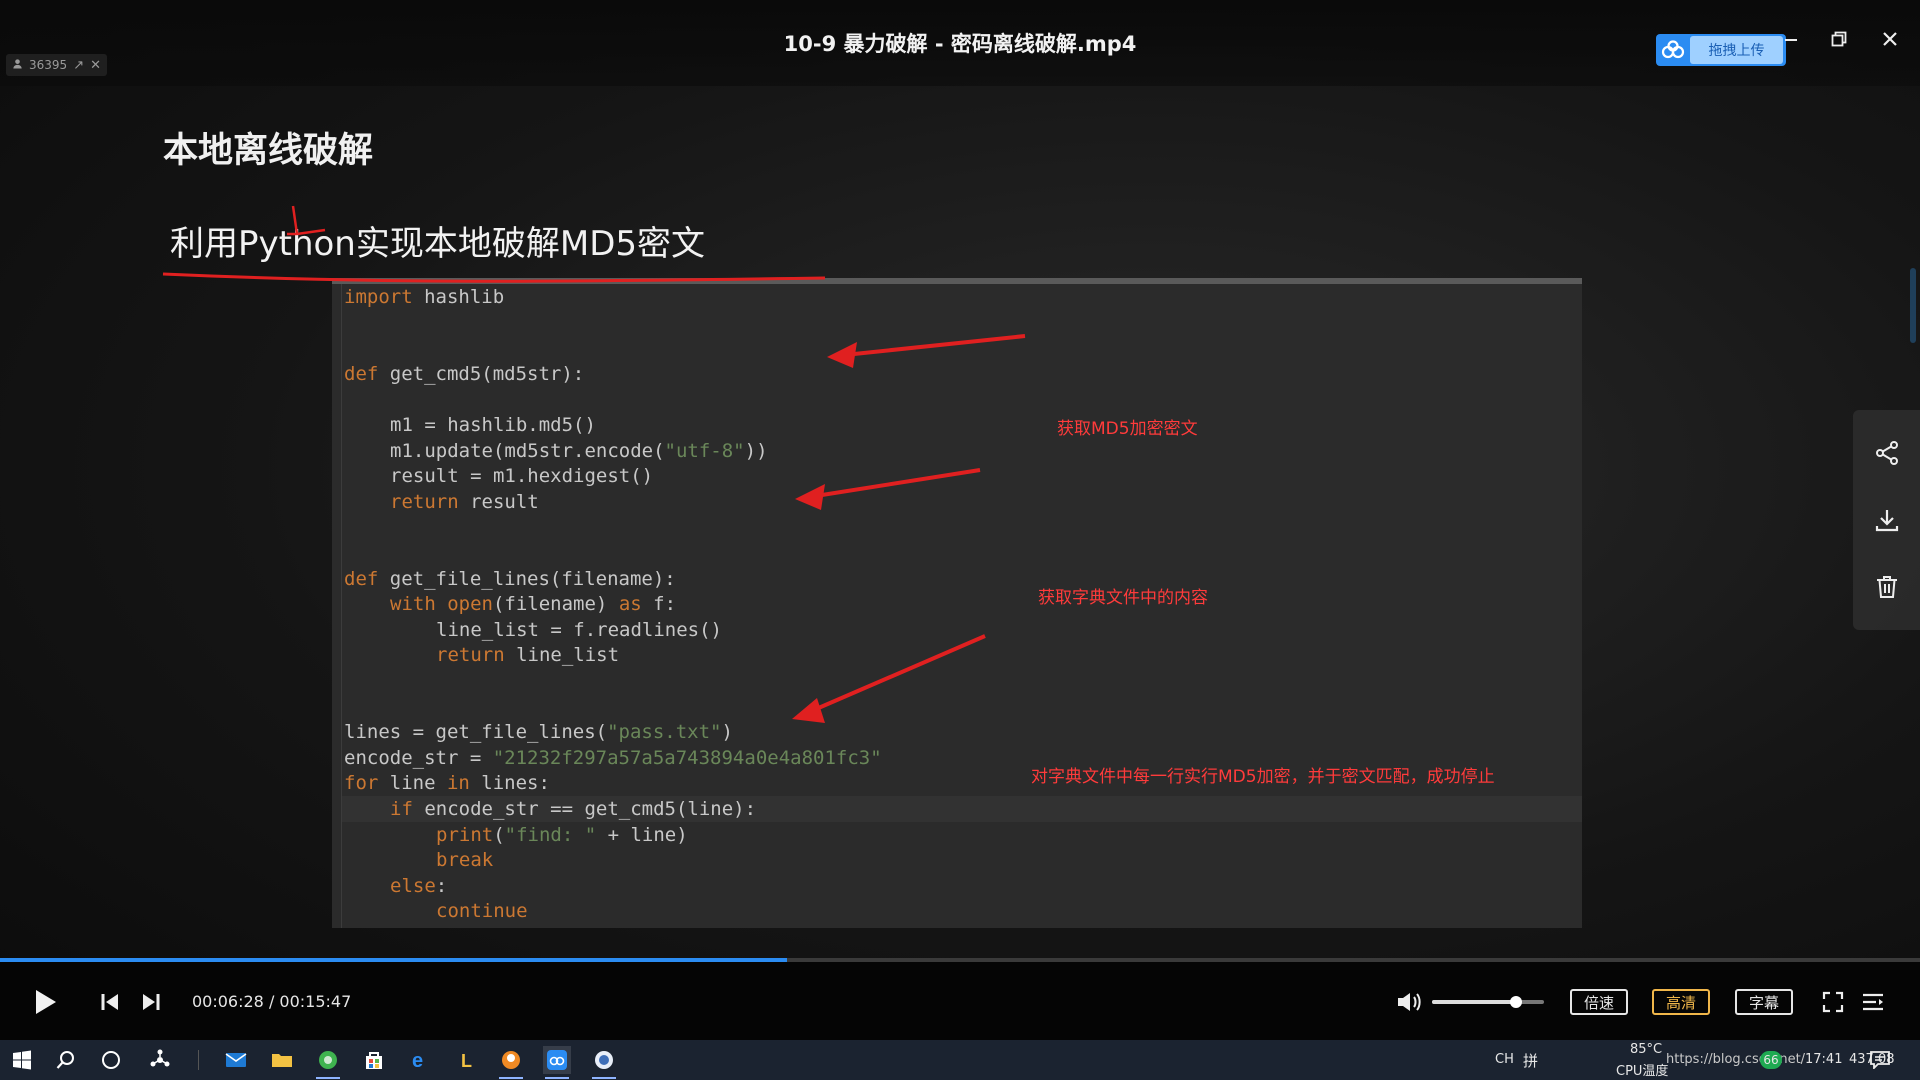 The height and width of the screenshot is (1080, 1920). I want to click on title-bar: 10-9 暴力破解 - 密码离线破解.mp4 36395 ↗ ✕ 拖拽上传, so click(960, 43).